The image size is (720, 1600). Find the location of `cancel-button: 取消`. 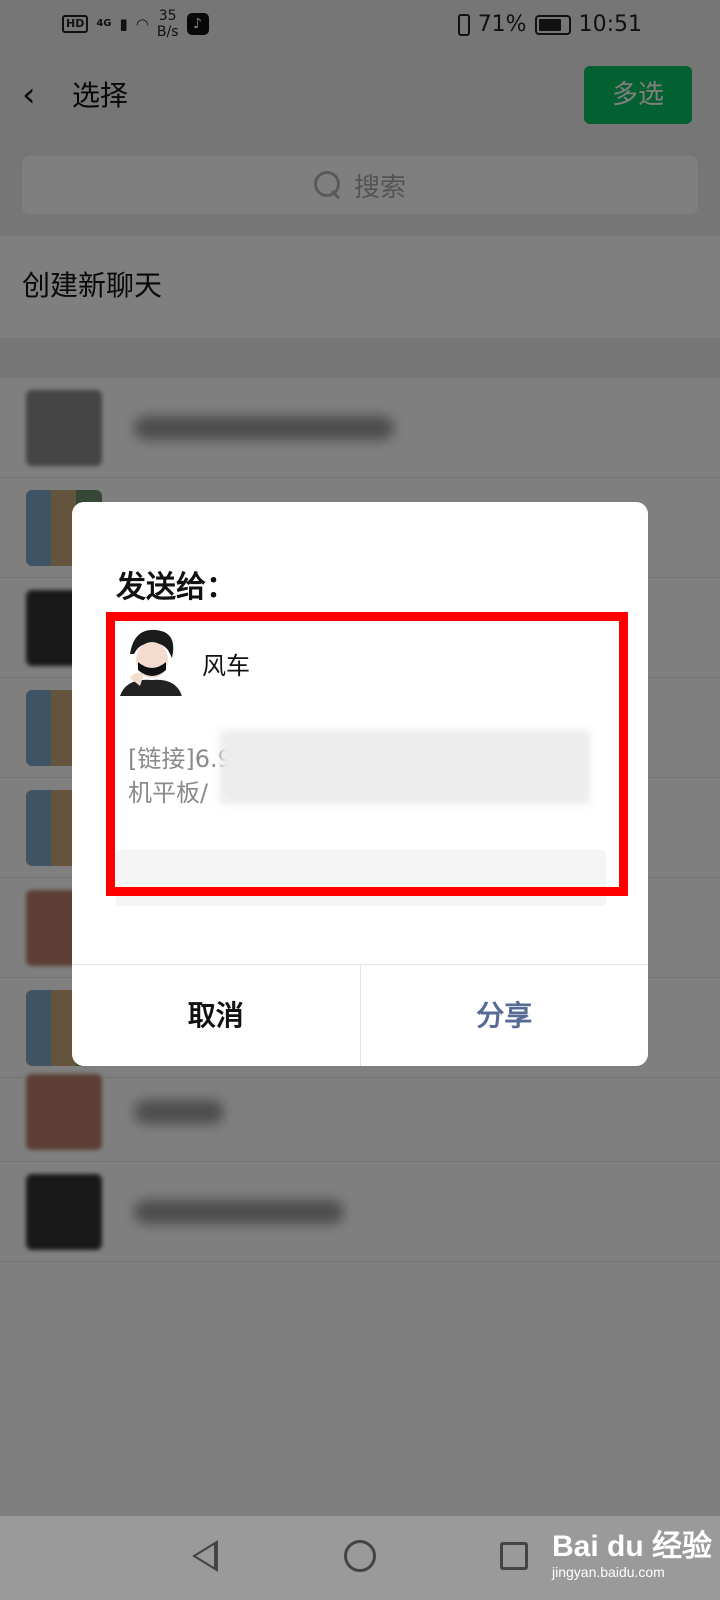

cancel-button: 取消 is located at coordinates (216, 1015).